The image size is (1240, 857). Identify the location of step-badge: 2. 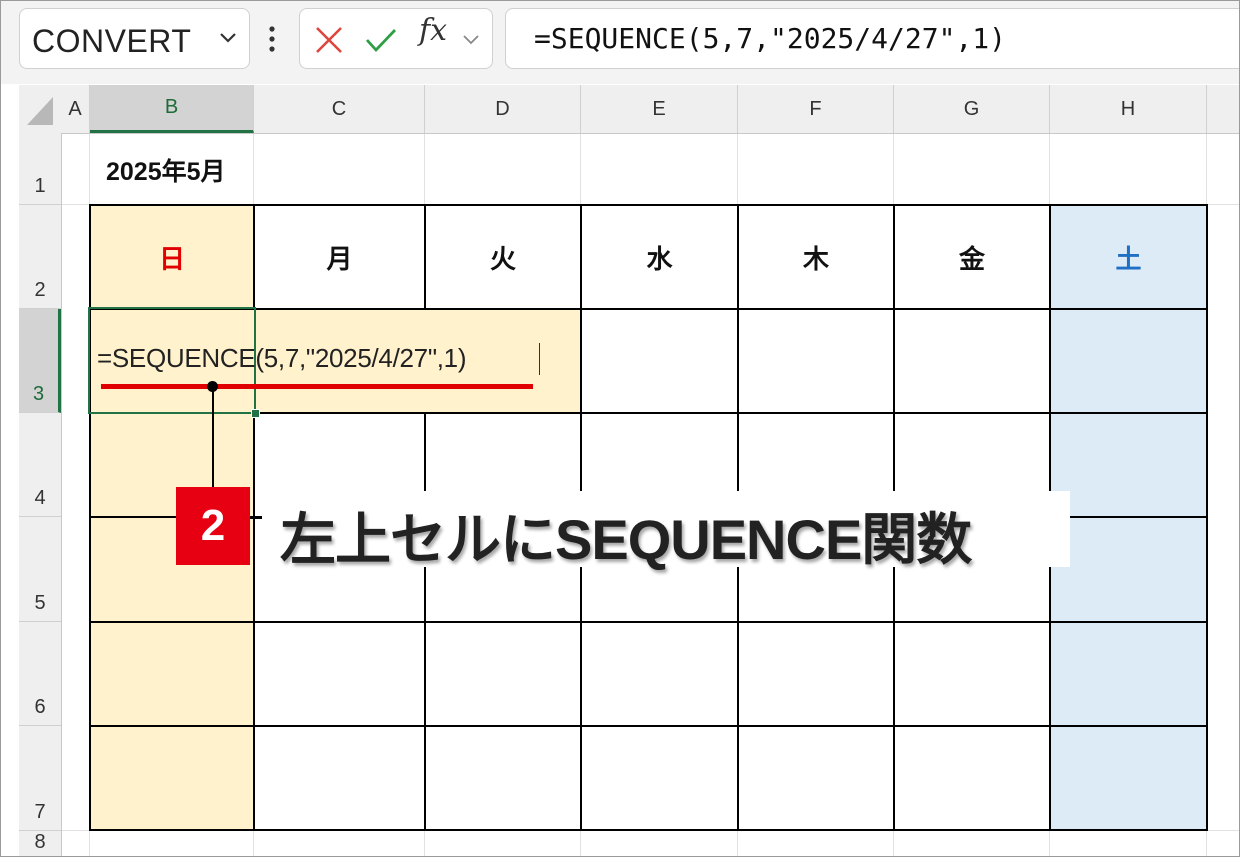
(213, 526).